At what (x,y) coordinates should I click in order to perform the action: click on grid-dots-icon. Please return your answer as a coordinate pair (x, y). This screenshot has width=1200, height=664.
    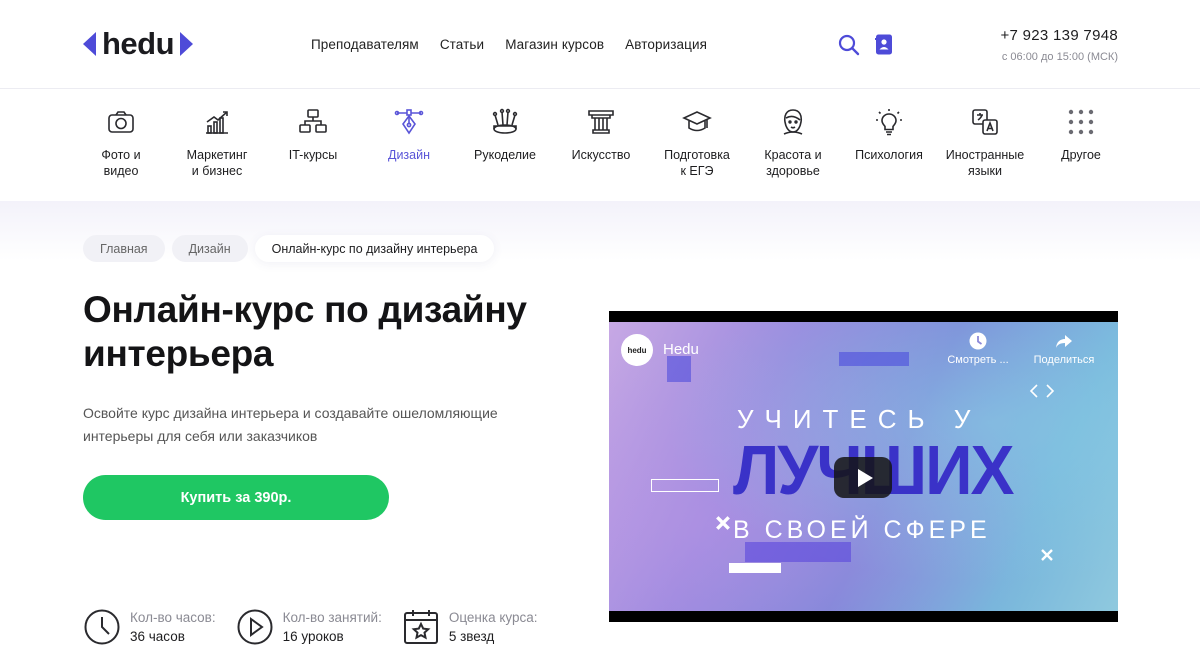
    Looking at the image, I should click on (1081, 122).